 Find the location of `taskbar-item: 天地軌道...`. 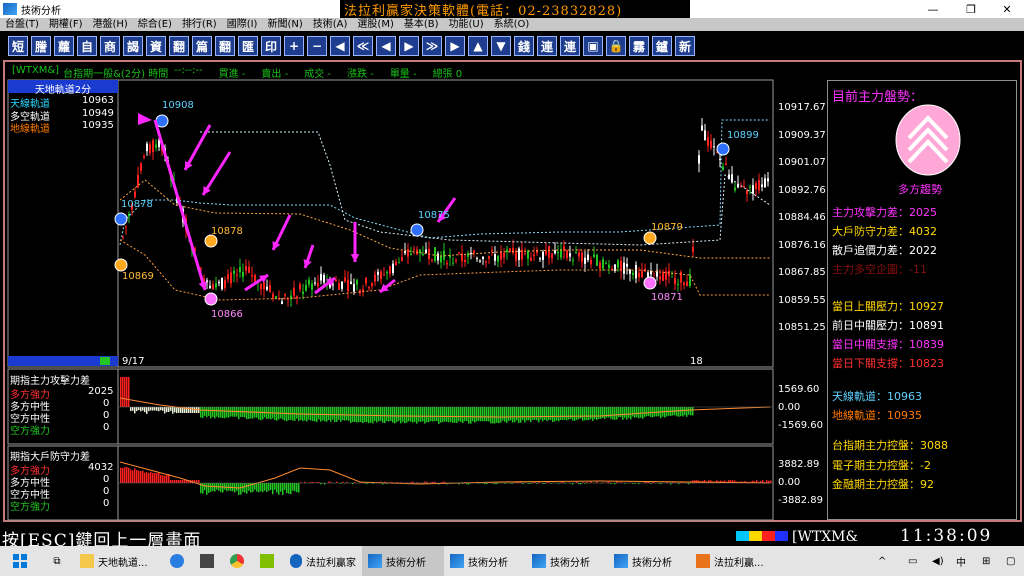

taskbar-item: 天地軌道... is located at coordinates (119, 561).